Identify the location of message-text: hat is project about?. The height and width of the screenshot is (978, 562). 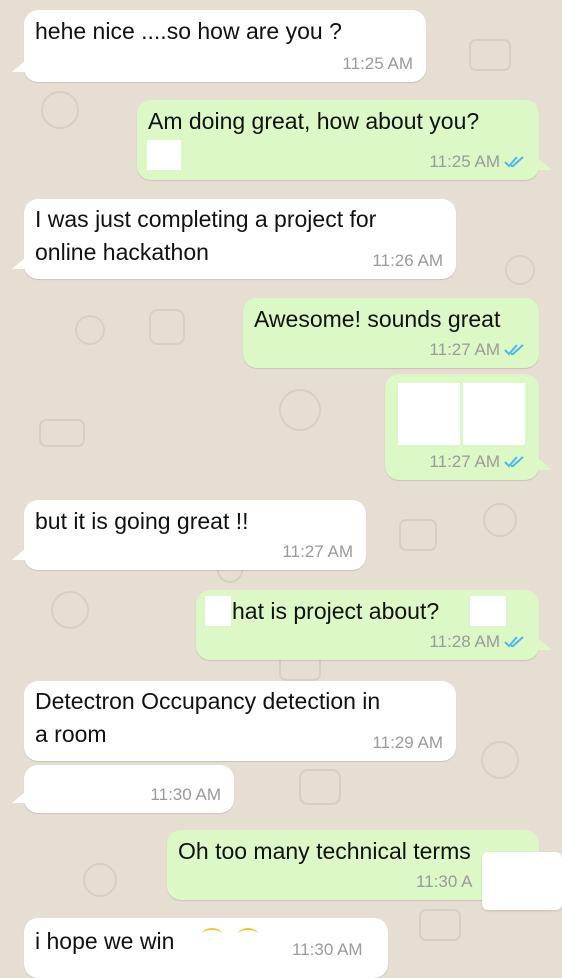
(336, 611).